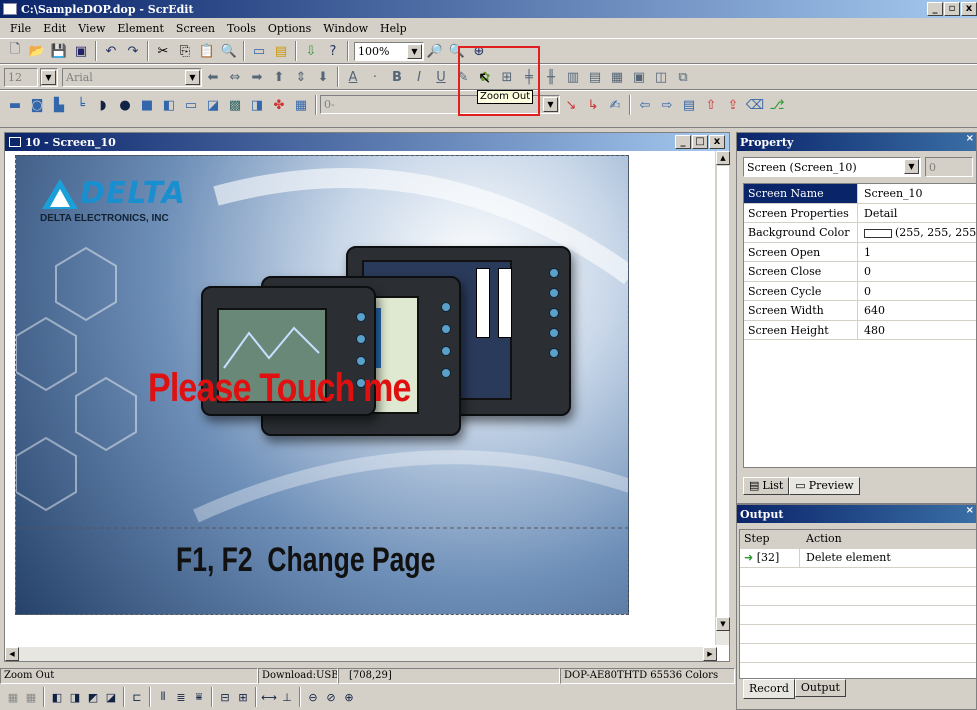 This screenshot has height=710, width=977. Describe the element at coordinates (257, 105) in the screenshot. I see `alarm-element-icon: ◨` at that location.